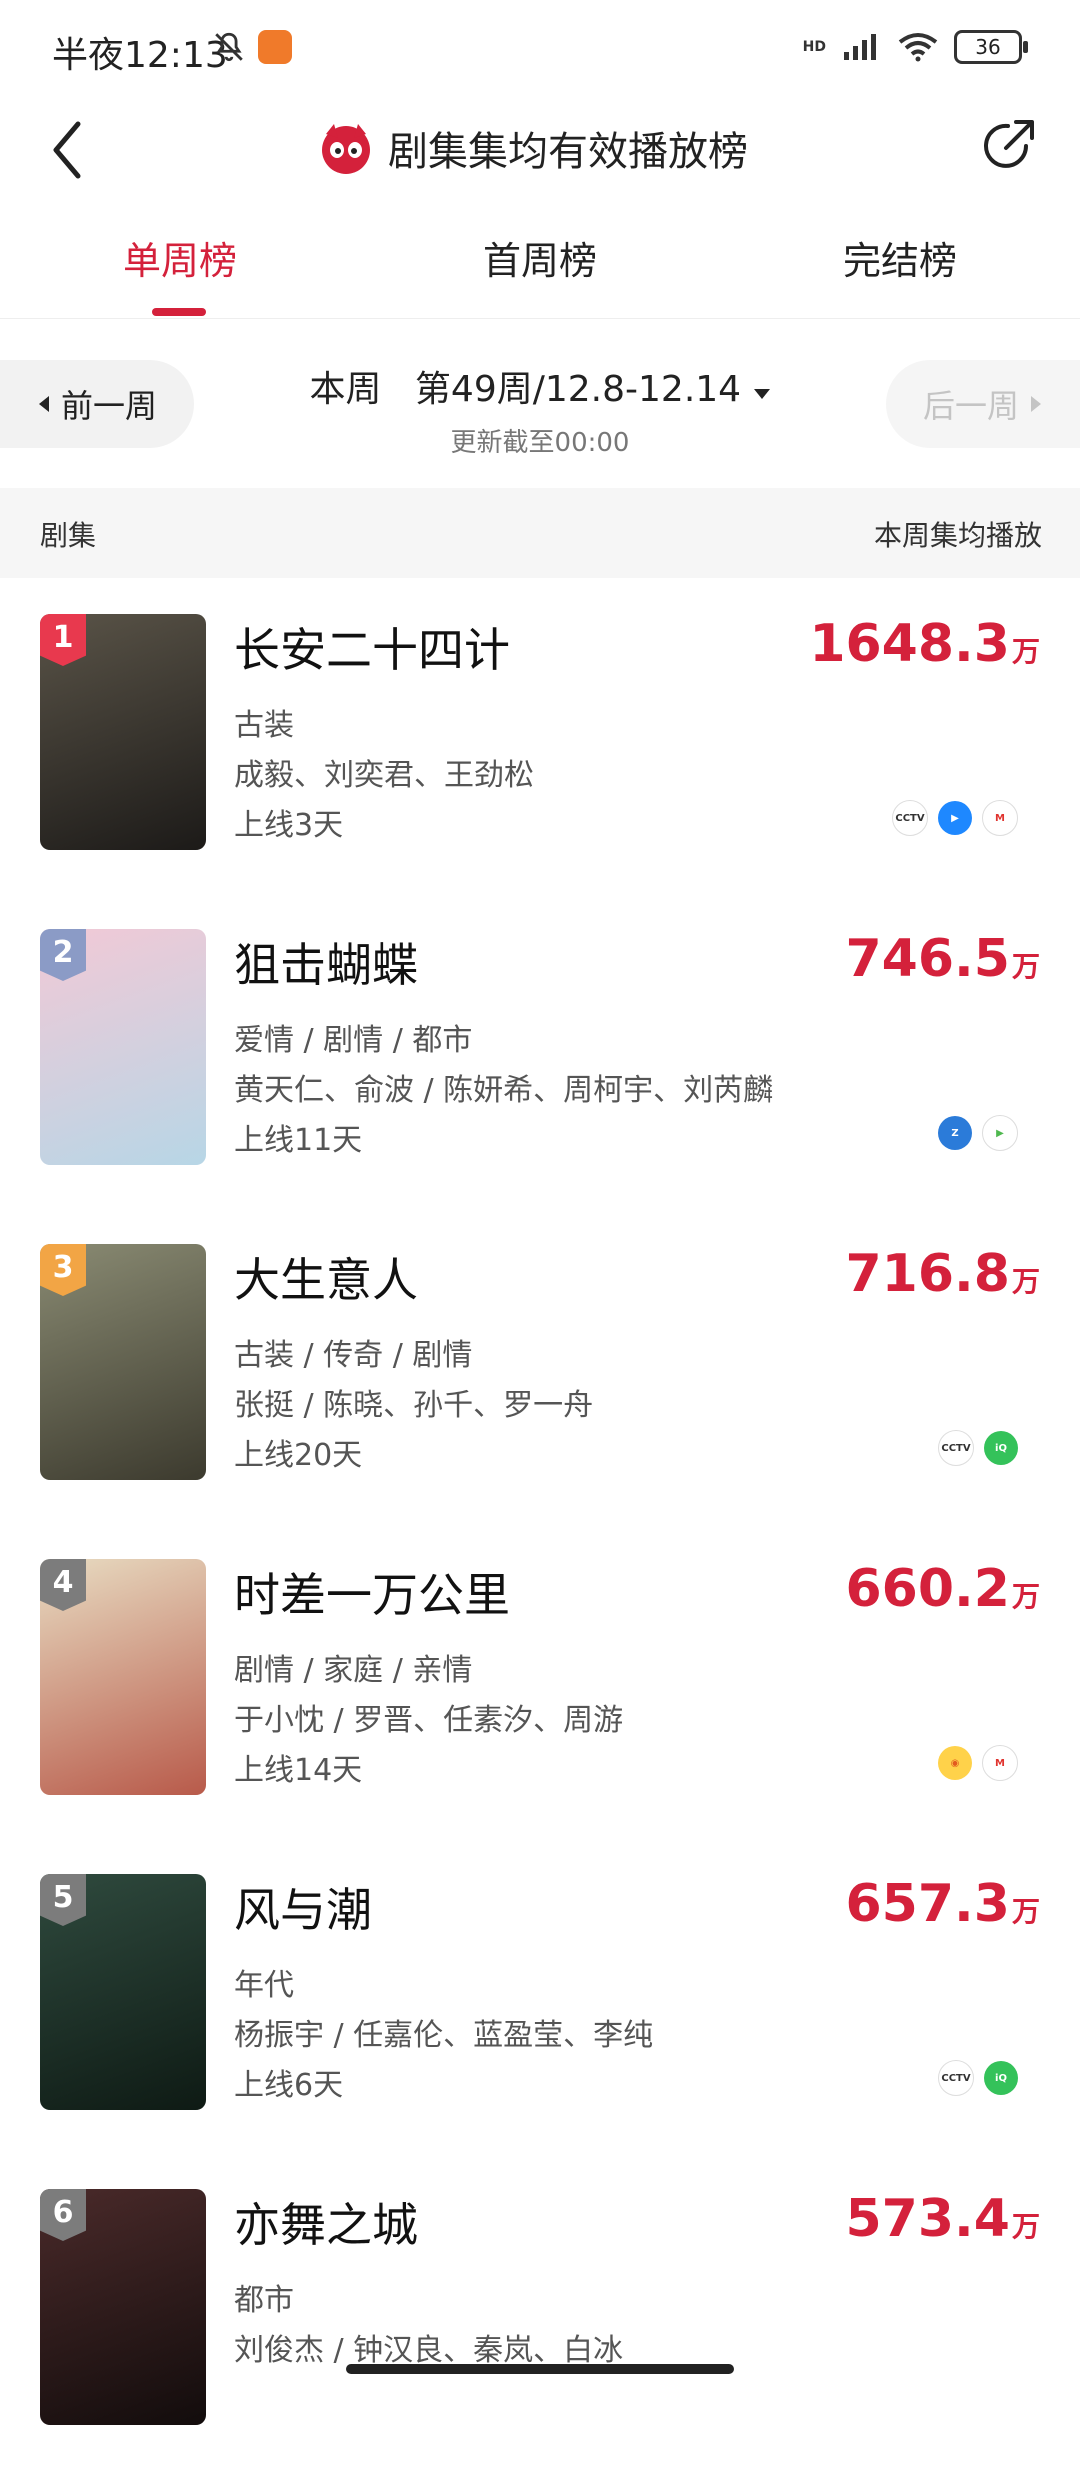 The width and height of the screenshot is (1080, 2468). I want to click on play-count-number: 716.8, so click(927, 1274).